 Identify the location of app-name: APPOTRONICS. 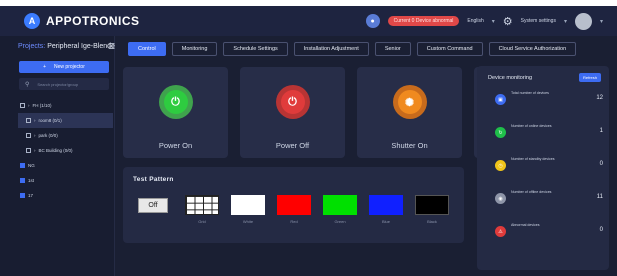
(93, 21).